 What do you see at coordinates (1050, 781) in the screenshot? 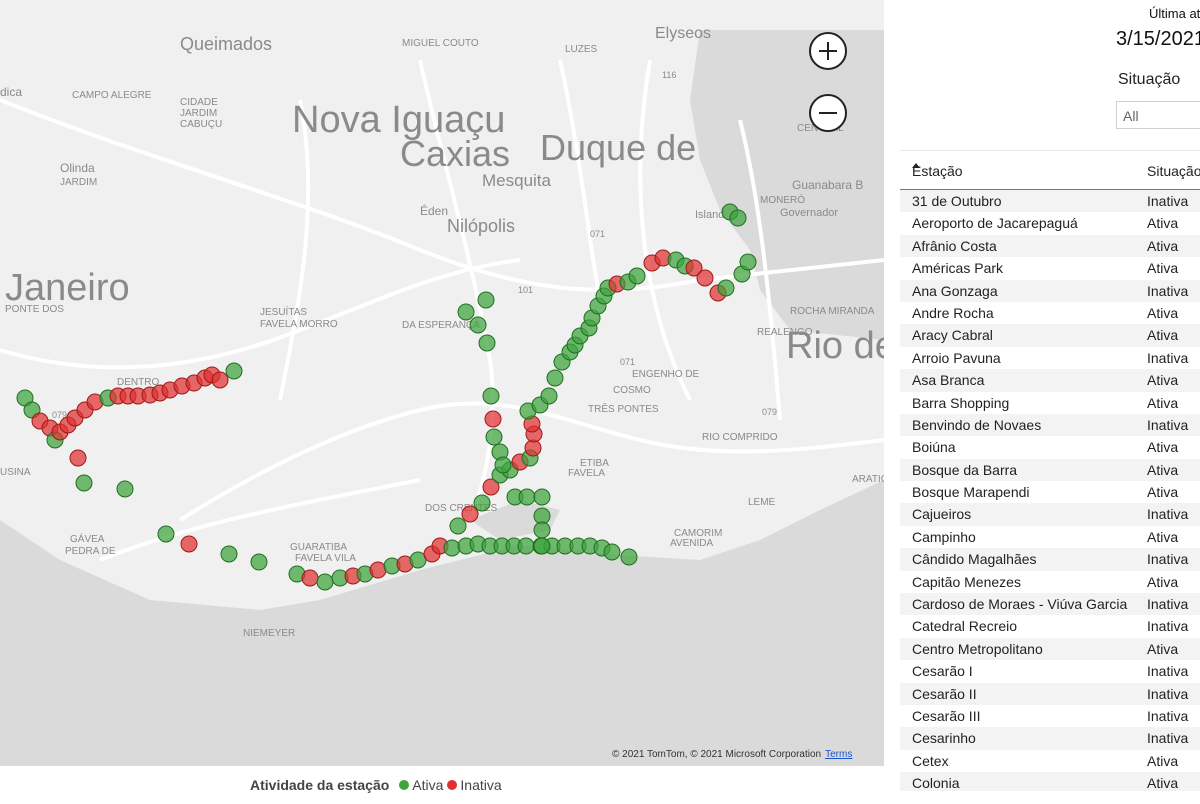
I see `table-row: Colonia Ativa` at bounding box center [1050, 781].